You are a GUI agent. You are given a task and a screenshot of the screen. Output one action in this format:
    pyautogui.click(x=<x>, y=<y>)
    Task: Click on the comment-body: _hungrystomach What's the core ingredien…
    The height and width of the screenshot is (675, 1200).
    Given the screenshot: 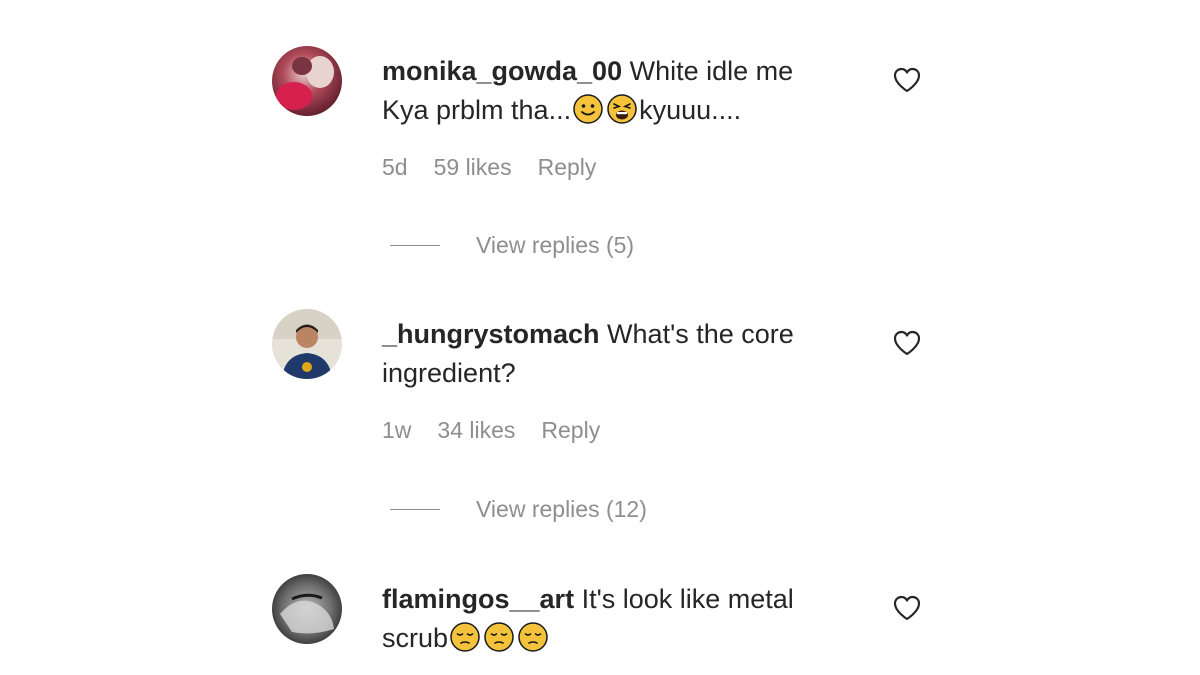 What is the action you would take?
    pyautogui.click(x=612, y=379)
    